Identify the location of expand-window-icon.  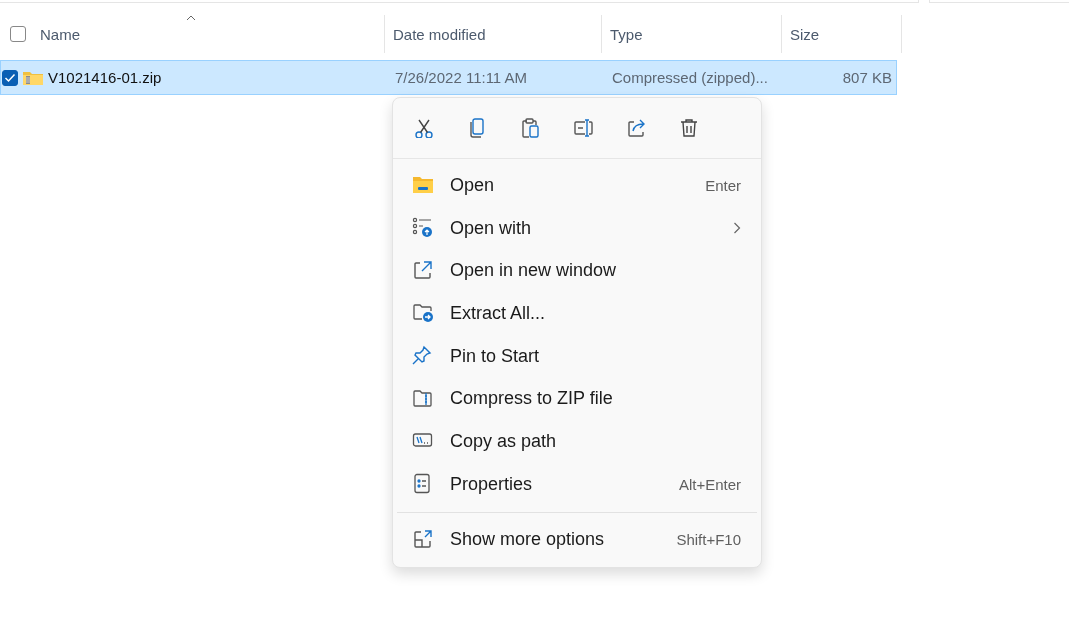
(423, 539).